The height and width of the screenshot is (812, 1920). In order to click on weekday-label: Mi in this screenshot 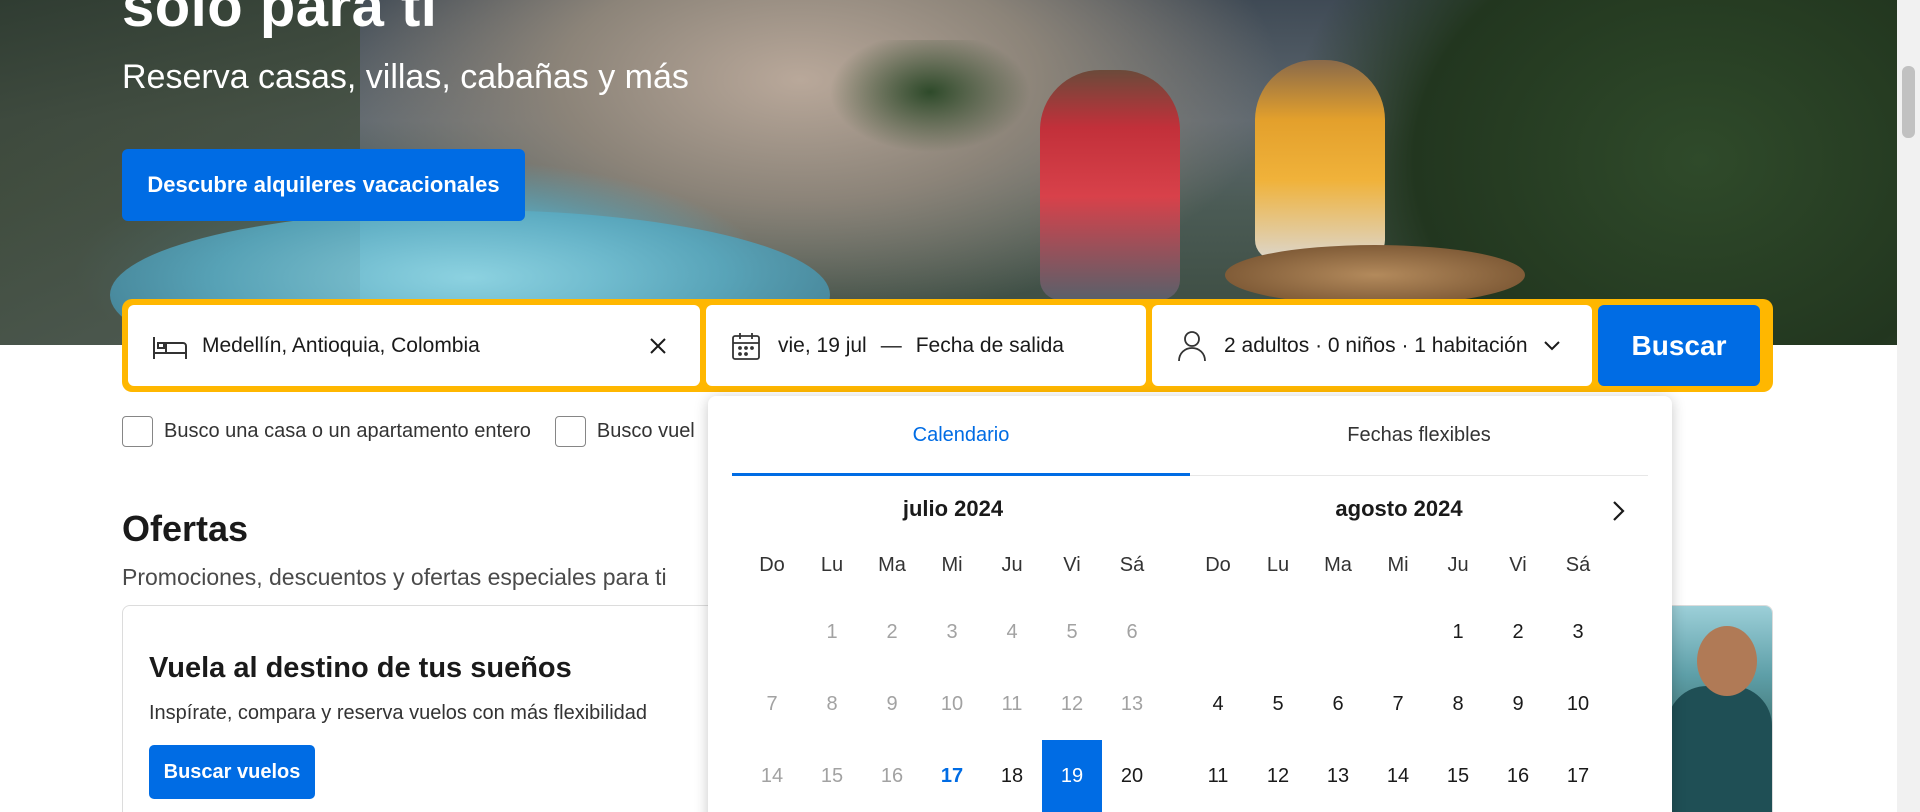, I will do `click(1398, 565)`.